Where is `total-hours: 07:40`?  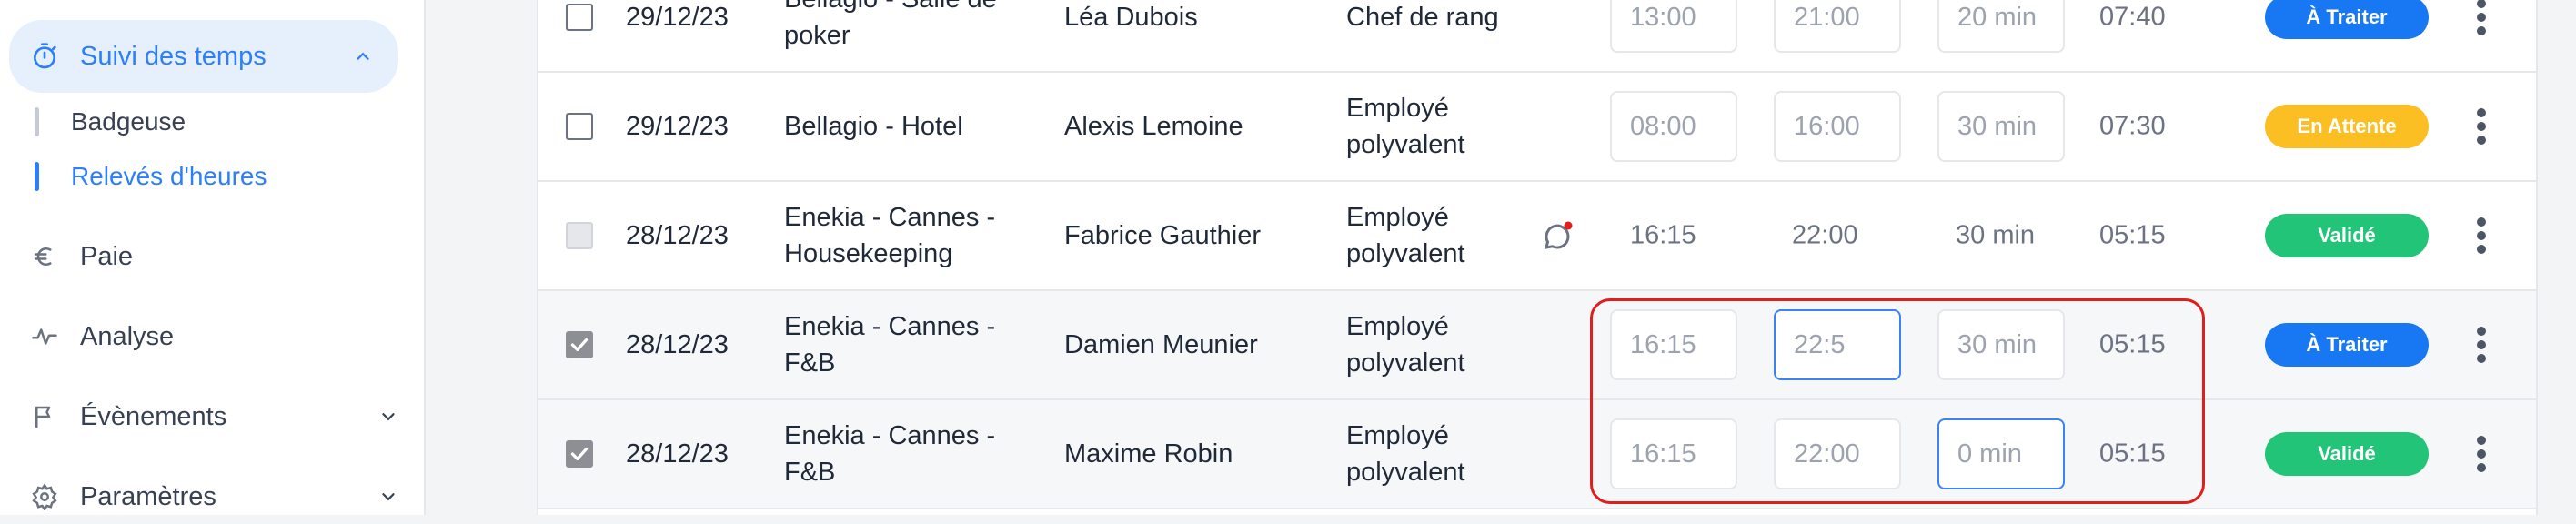
total-hours: 07:40 is located at coordinates (2132, 17).